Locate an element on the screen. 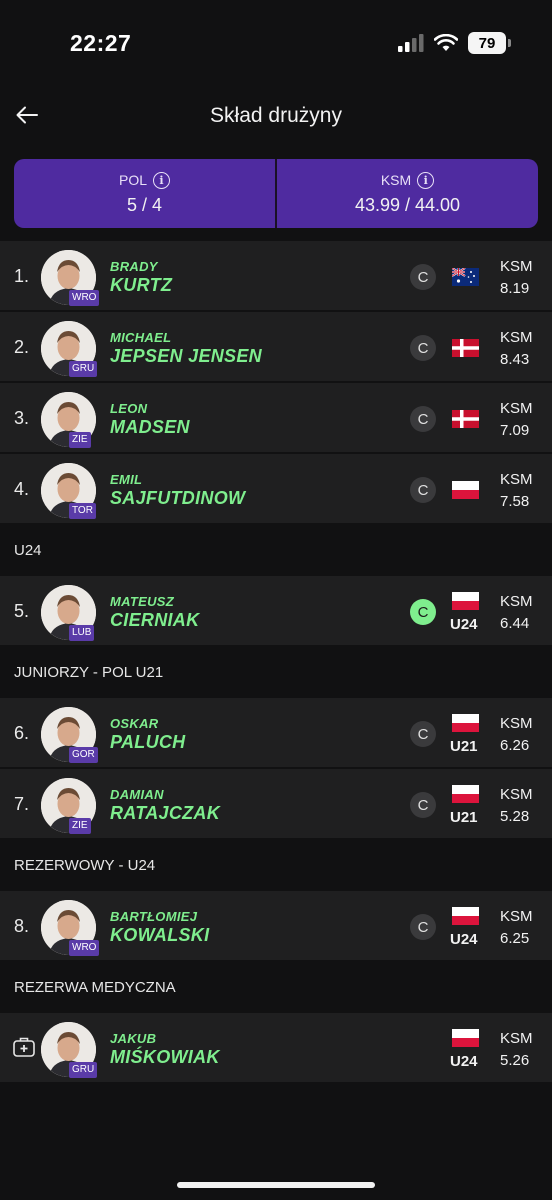 Image resolution: width=552 pixels, height=1200 pixels. home-indicator is located at coordinates (276, 1185).